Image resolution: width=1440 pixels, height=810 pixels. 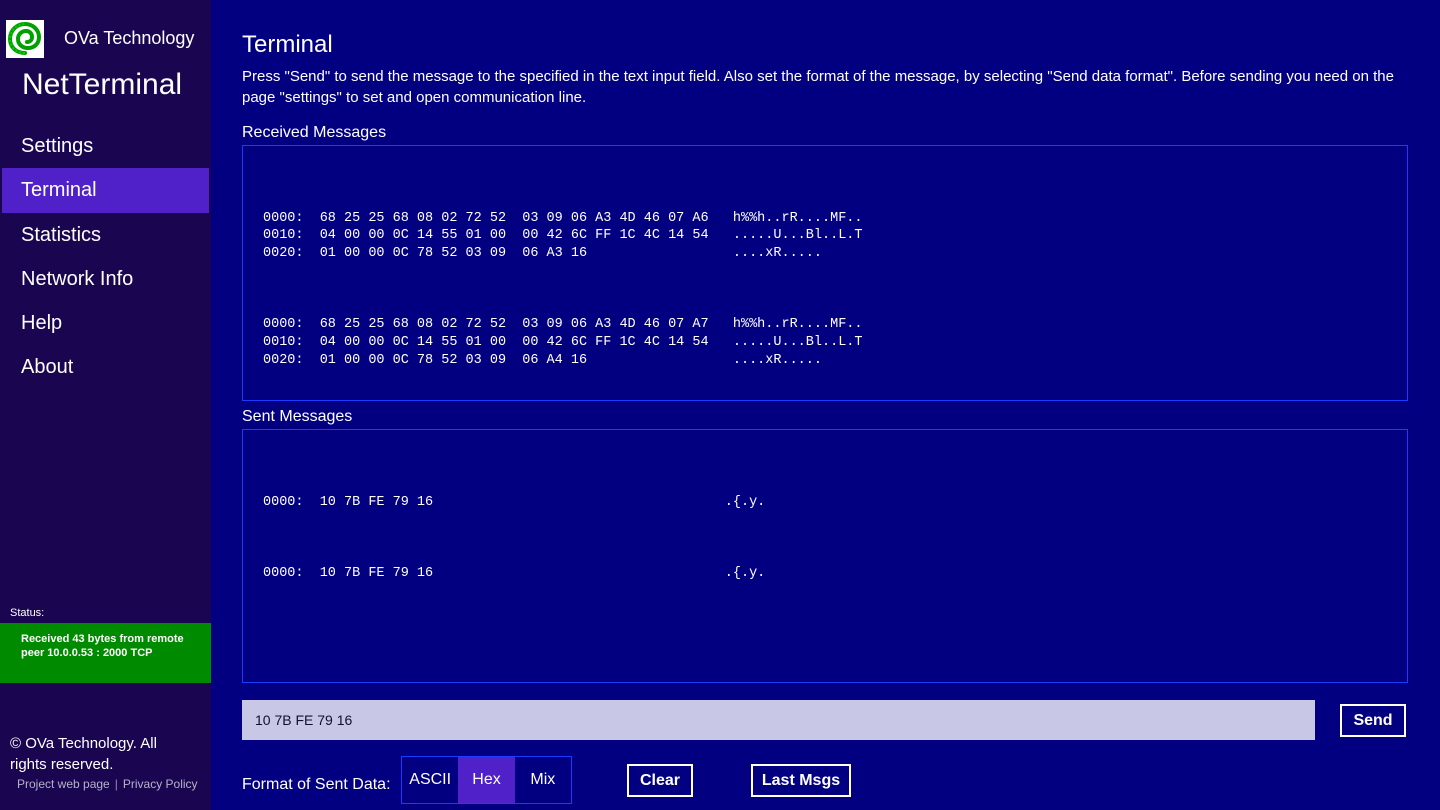 I want to click on status-text-line1: Received 43 bytes from remote, so click(x=102, y=639).